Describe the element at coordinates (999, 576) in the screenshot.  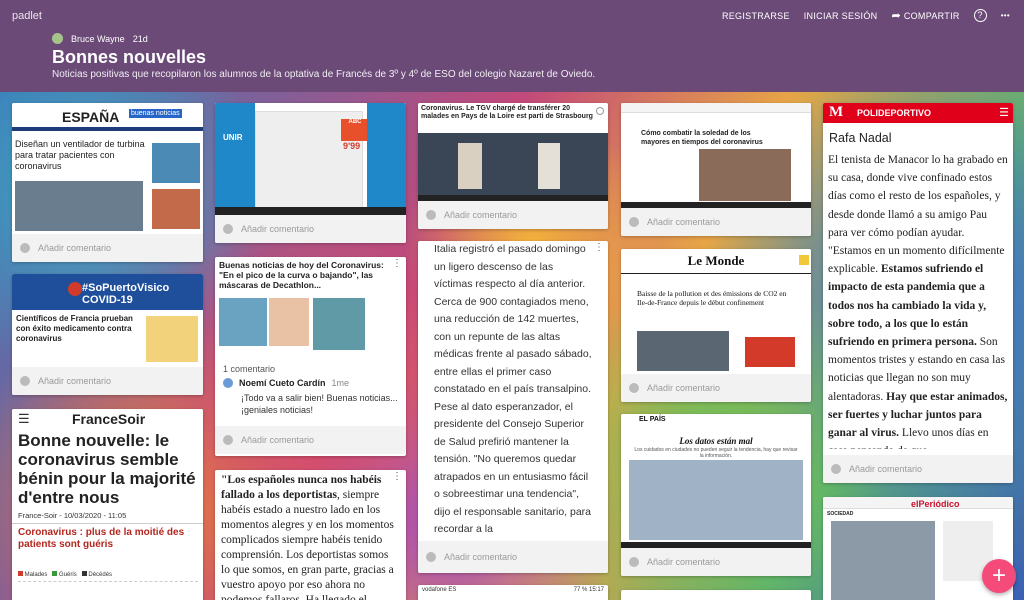
I see `add-post-button: +` at that location.